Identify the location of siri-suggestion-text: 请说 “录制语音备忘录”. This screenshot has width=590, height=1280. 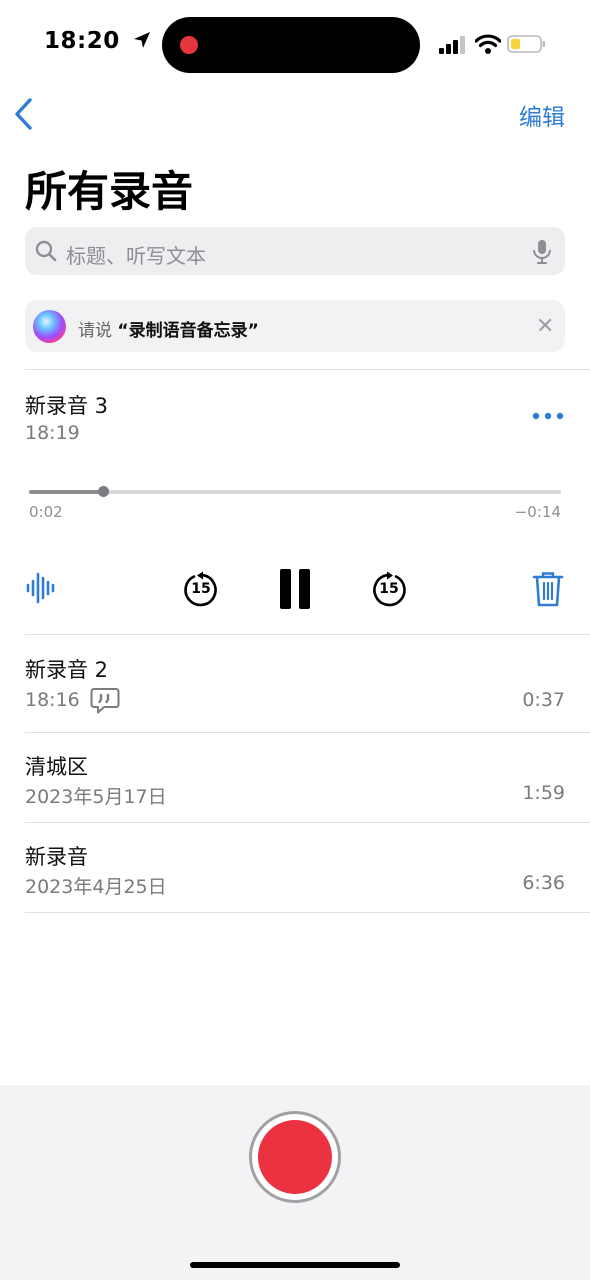
(168, 328).